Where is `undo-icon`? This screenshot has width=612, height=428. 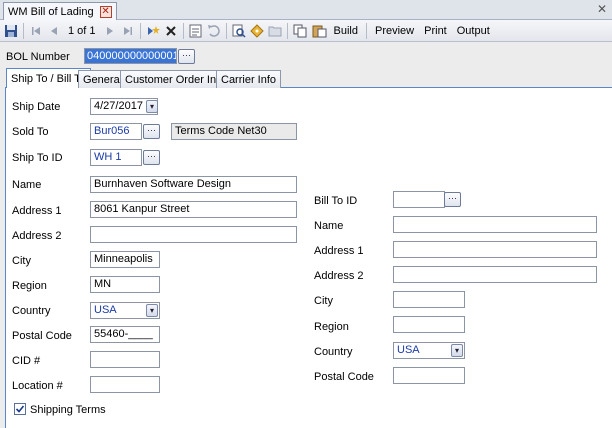
undo-icon is located at coordinates (214, 31).